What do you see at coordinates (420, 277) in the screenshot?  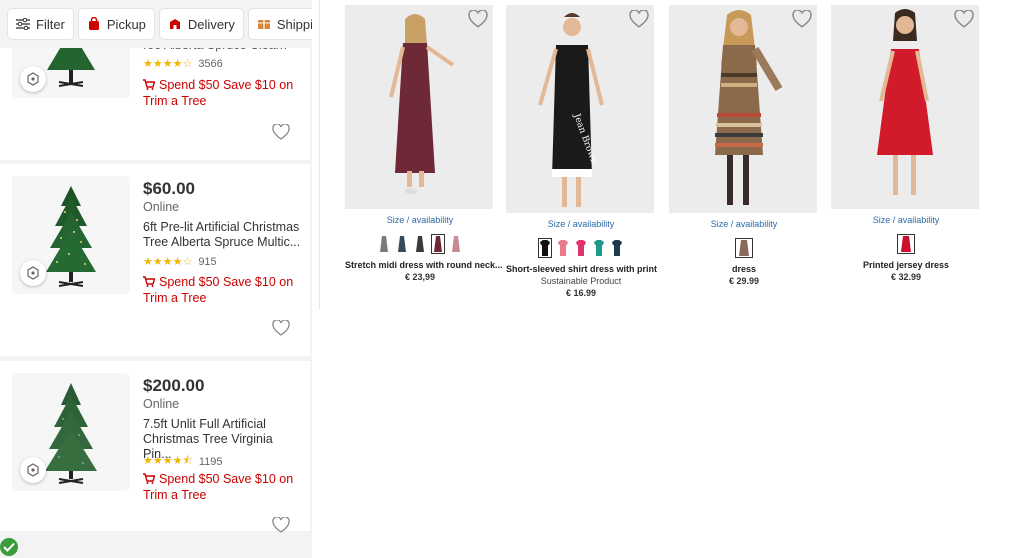 I see `product-price: € 23,99` at bounding box center [420, 277].